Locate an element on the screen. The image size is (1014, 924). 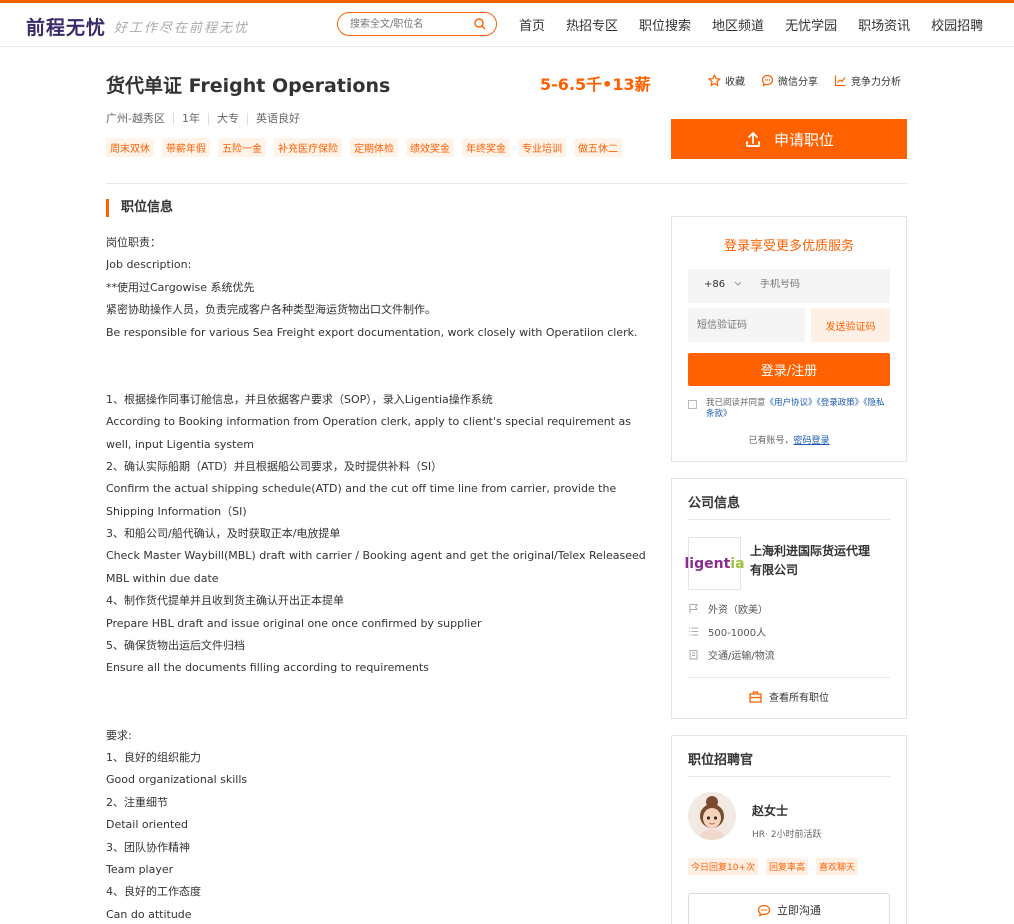
benefit-tag: 带薪年假 is located at coordinates (186, 147).